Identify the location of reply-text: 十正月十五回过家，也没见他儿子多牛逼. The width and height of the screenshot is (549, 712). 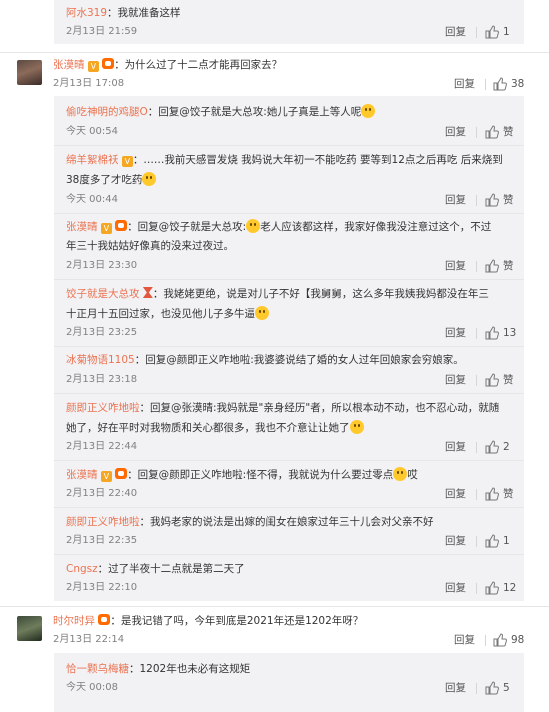
(160, 314).